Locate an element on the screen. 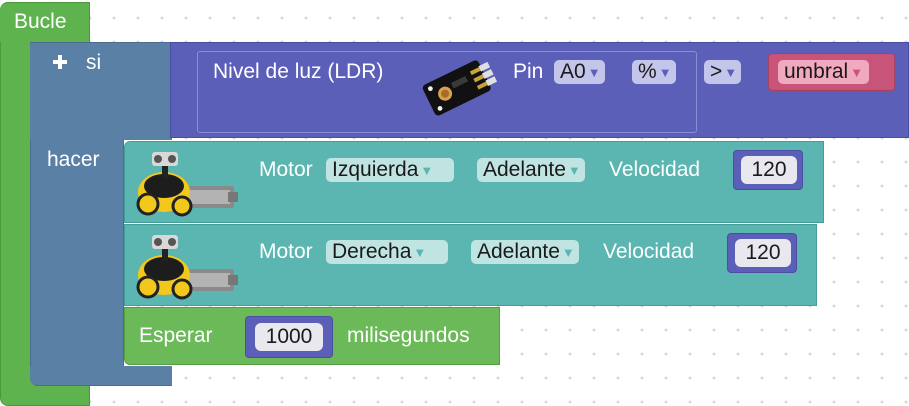 The height and width of the screenshot is (406, 909). pin-dropdown: A0 ▼ is located at coordinates (579, 72).